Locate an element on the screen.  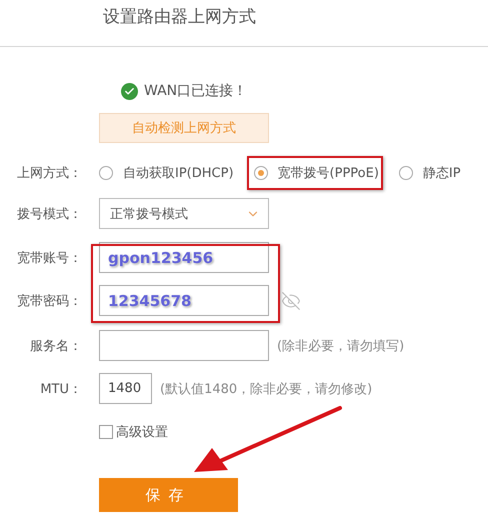
field-label: 拨号模式： is located at coordinates (49, 214).